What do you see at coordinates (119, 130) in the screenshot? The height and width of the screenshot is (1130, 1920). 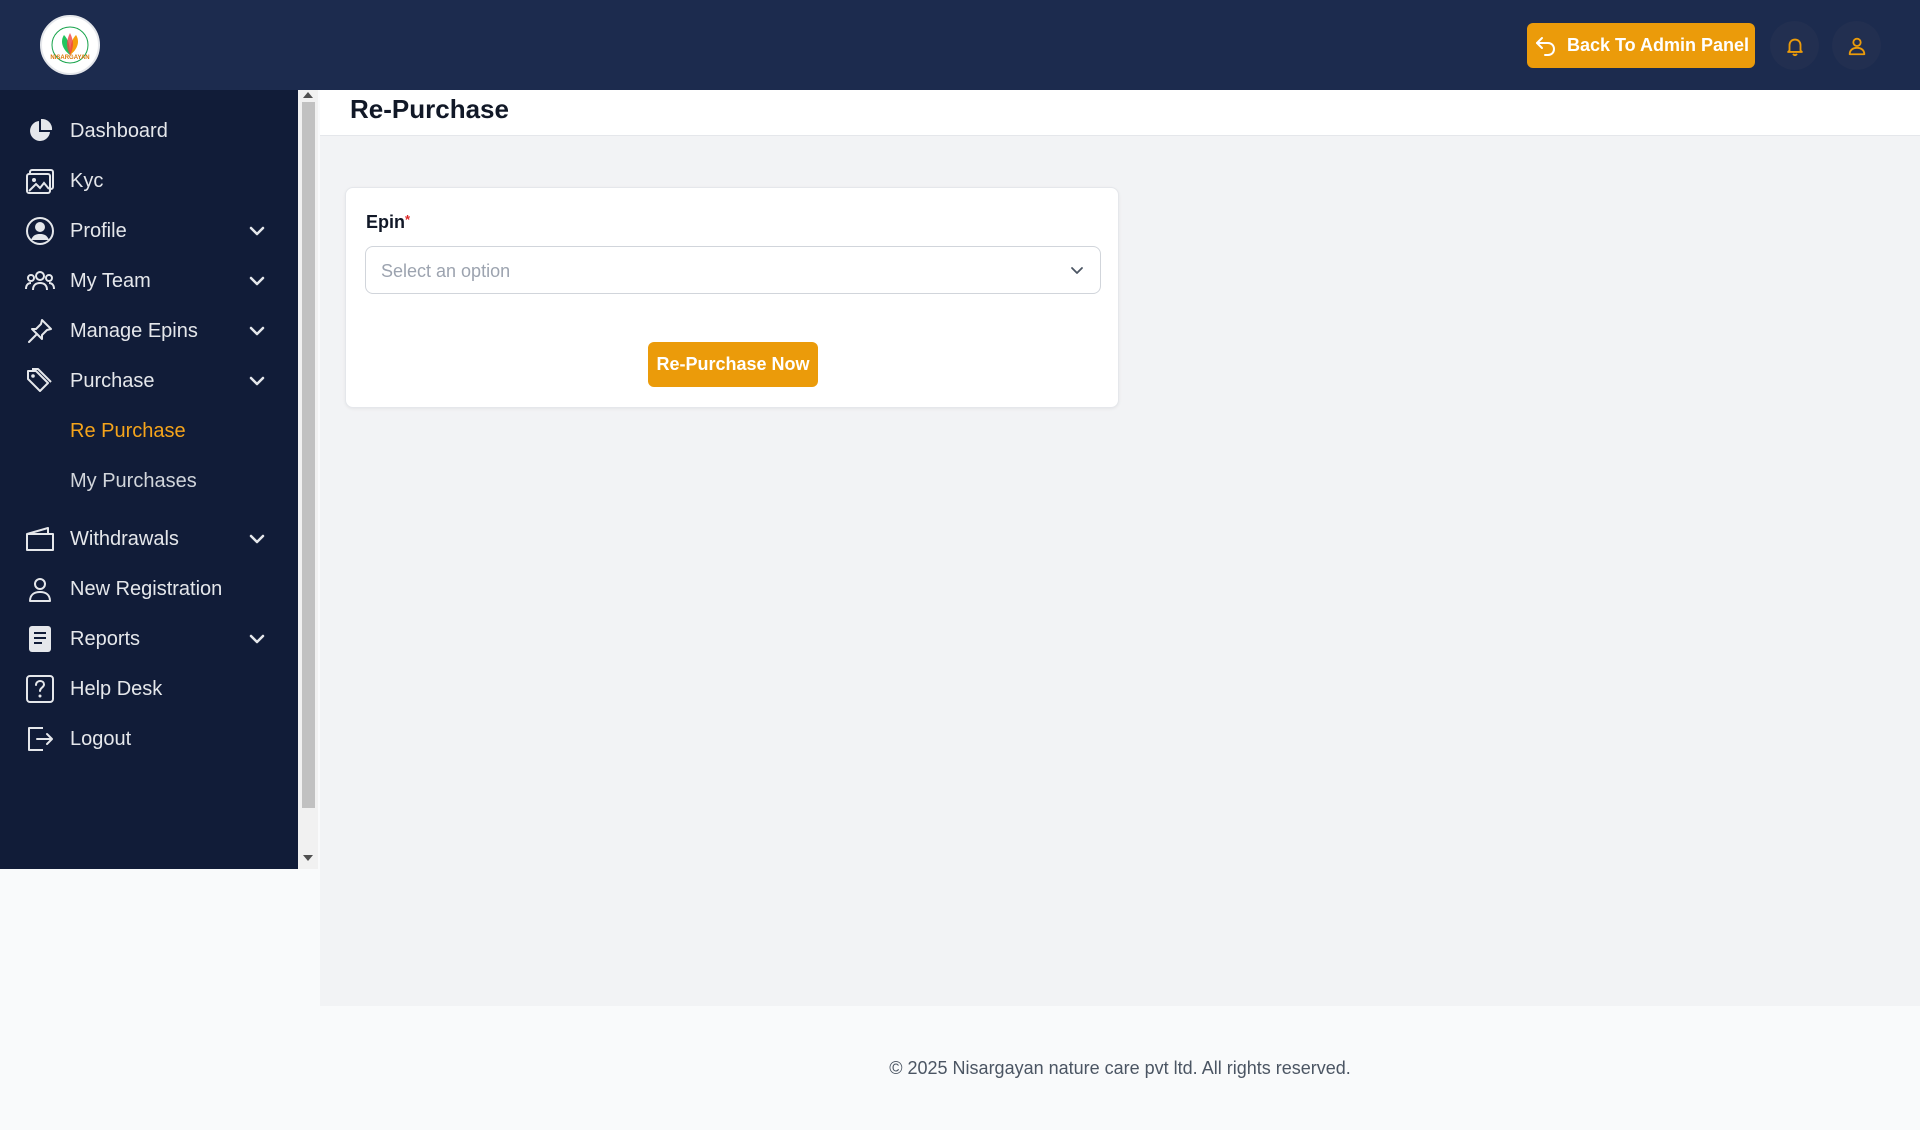 I see `sidebar-item-label: Dashboard` at bounding box center [119, 130].